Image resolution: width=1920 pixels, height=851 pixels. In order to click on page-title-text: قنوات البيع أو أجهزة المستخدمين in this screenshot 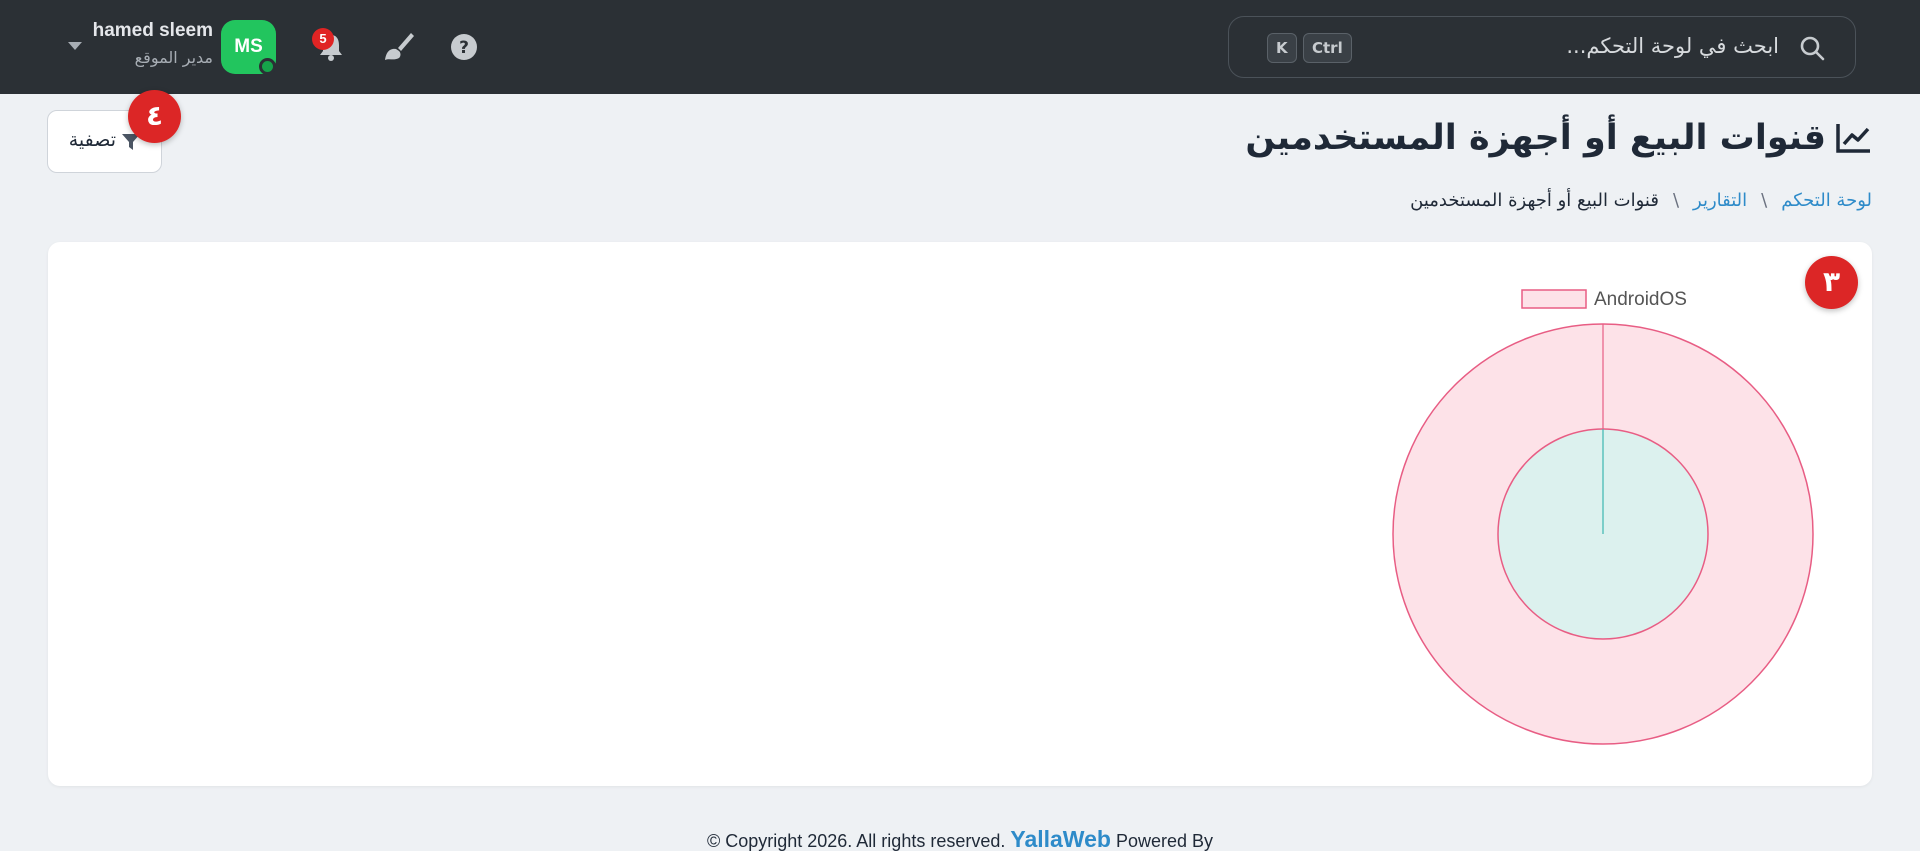, I will do `click(1535, 138)`.